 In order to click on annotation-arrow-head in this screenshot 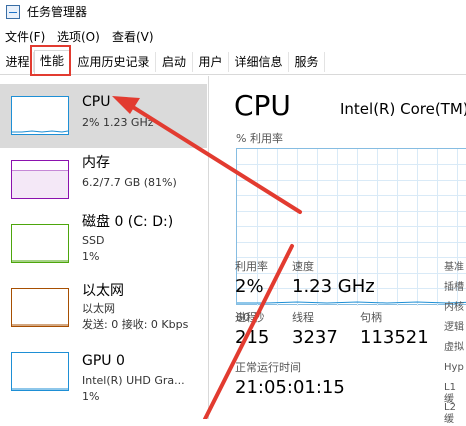, I will do `click(126, 105)`.